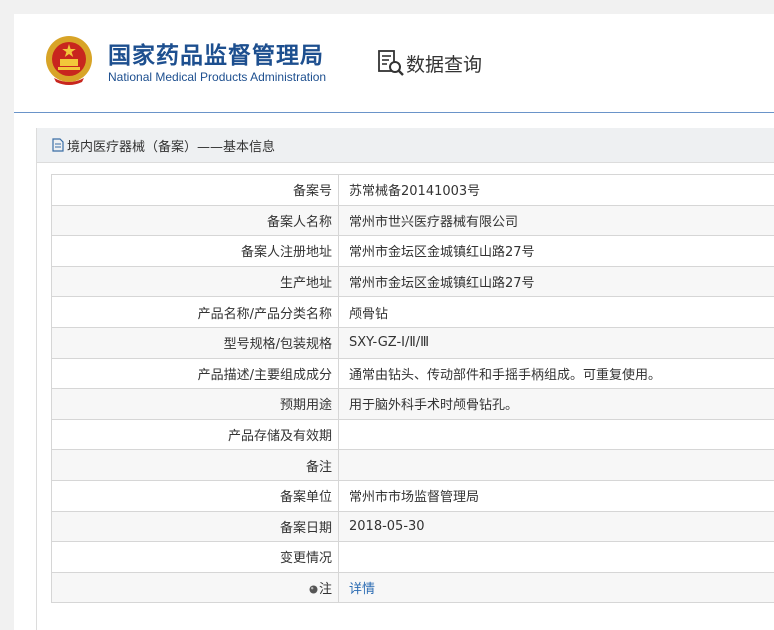 The image size is (774, 630). I want to click on field-label: 备案日期, so click(195, 526).